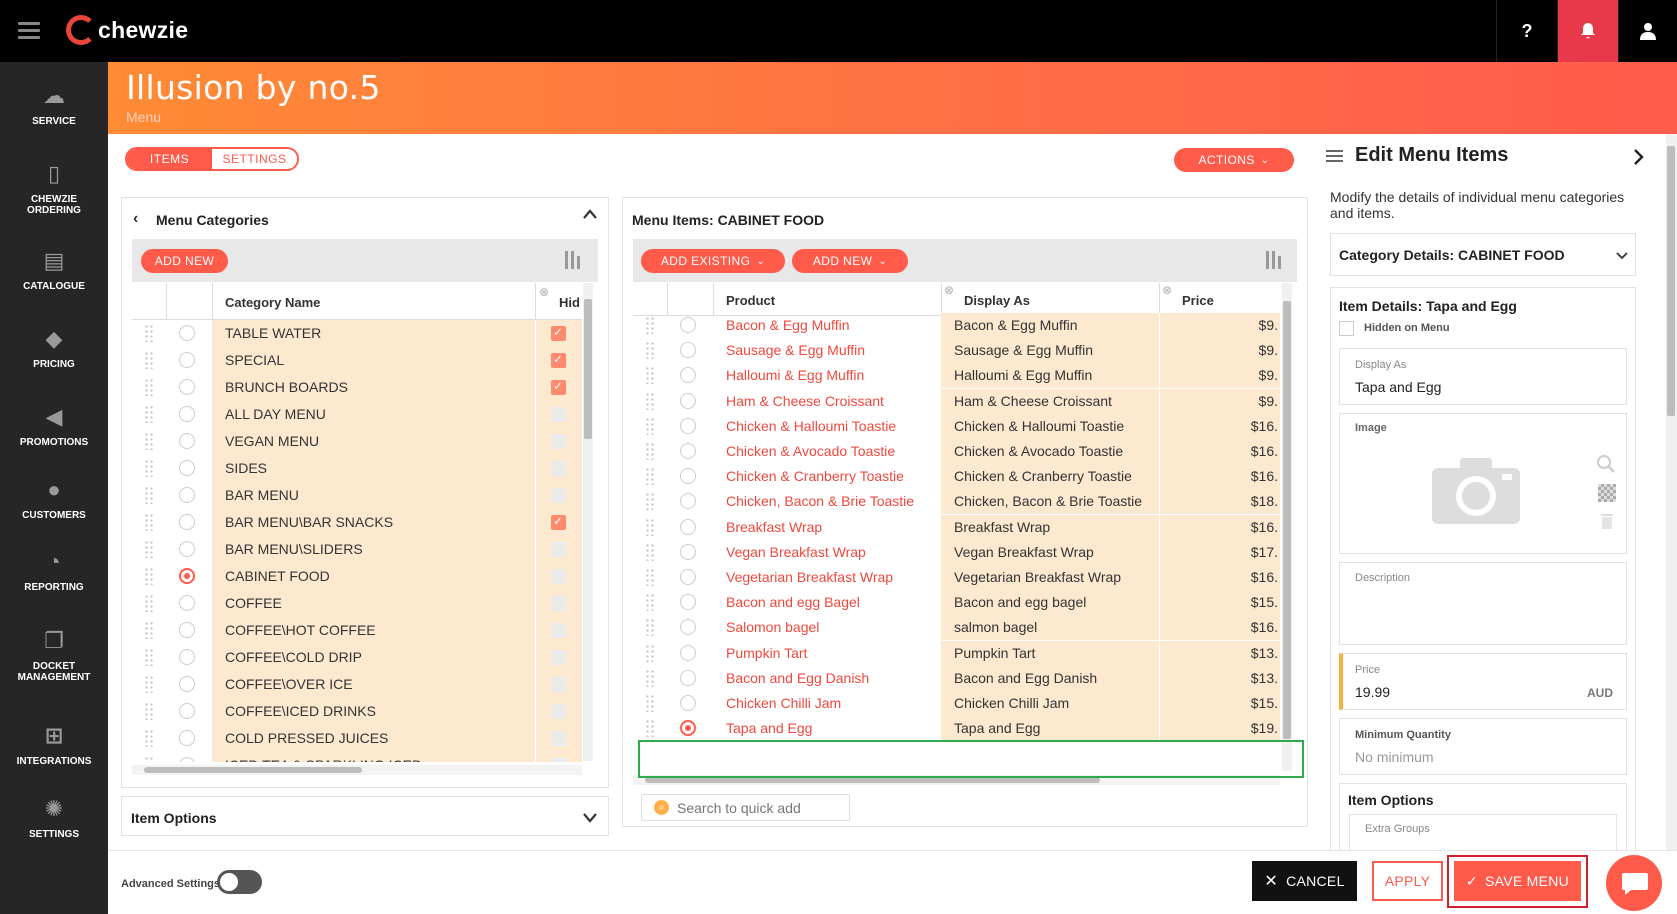 Image resolution: width=1677 pixels, height=914 pixels. I want to click on product-link: Bacon & Egg Muffin, so click(827, 325).